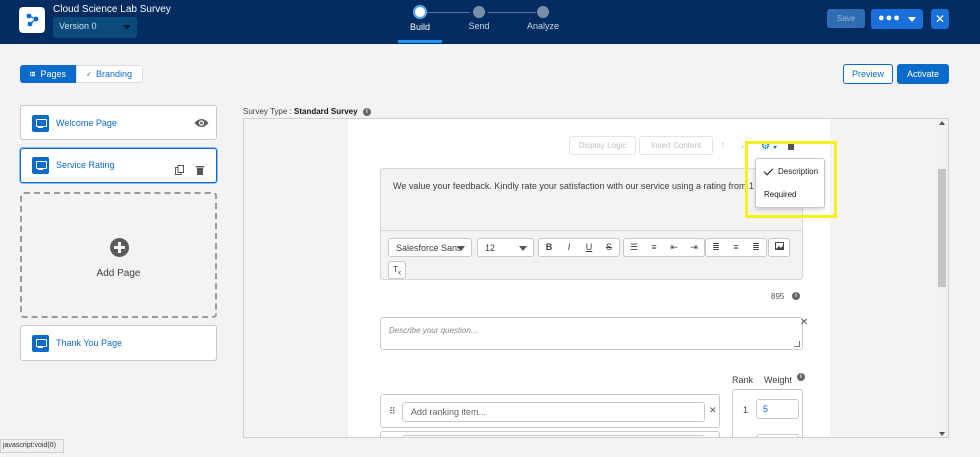 This screenshot has width=980, height=457. I want to click on step-send: Send, so click(479, 22).